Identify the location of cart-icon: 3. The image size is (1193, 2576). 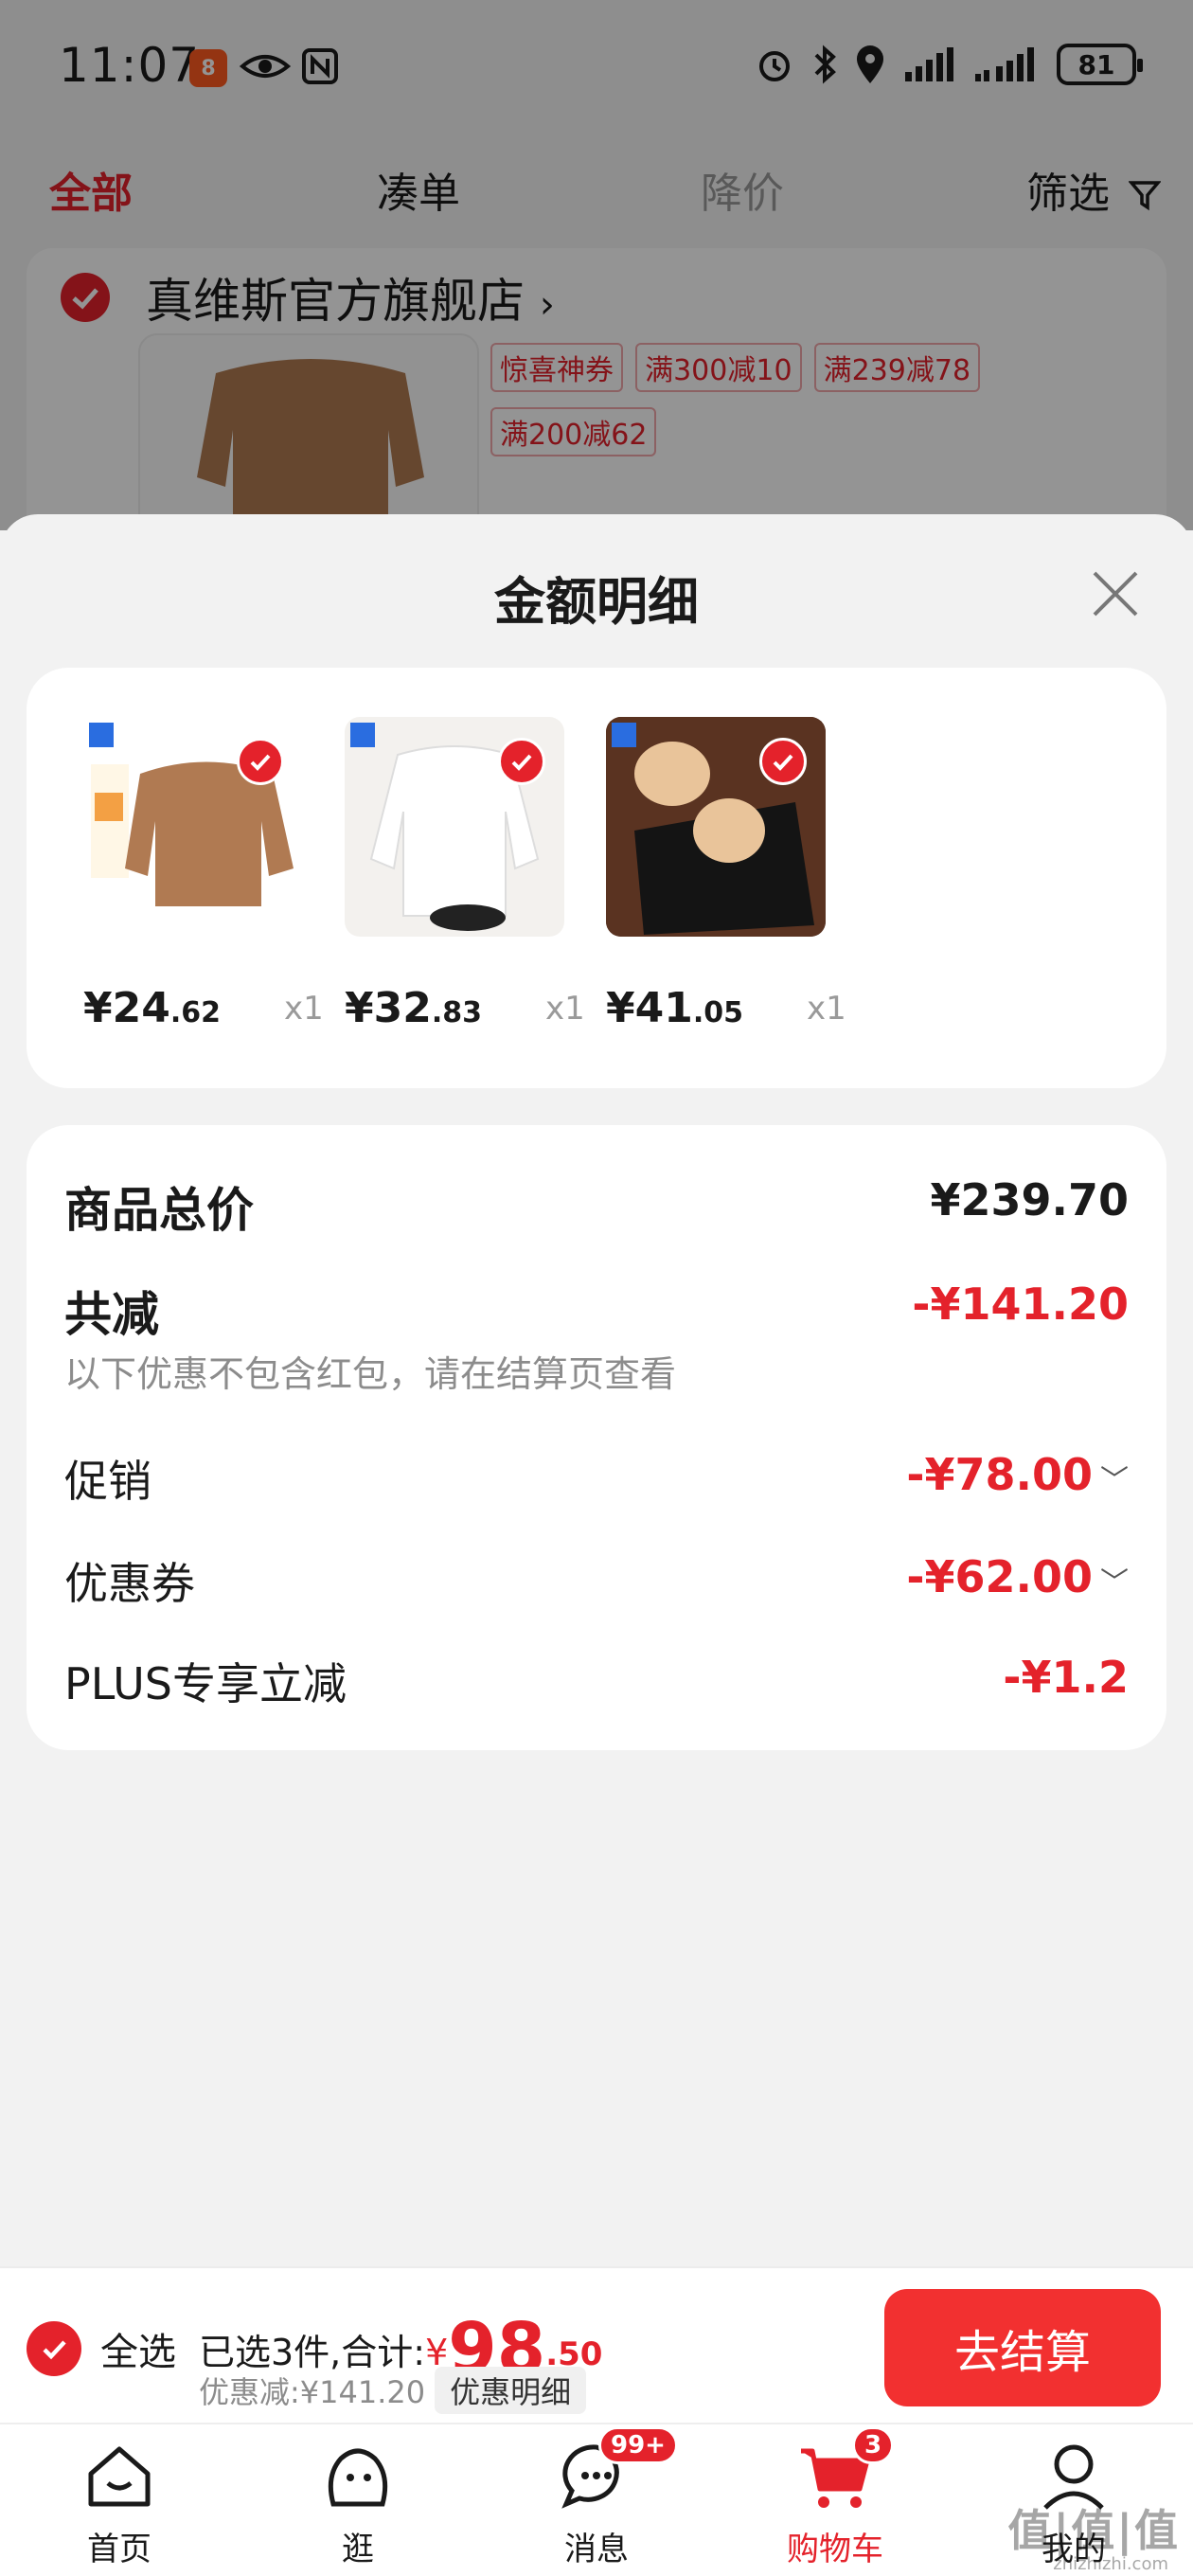
(846, 2469).